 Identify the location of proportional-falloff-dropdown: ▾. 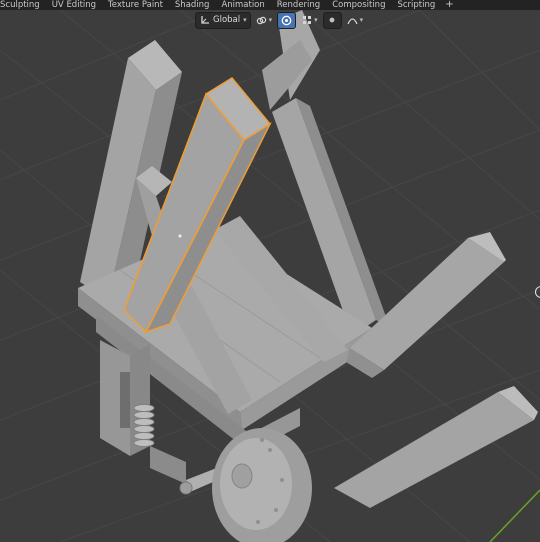
(355, 20).